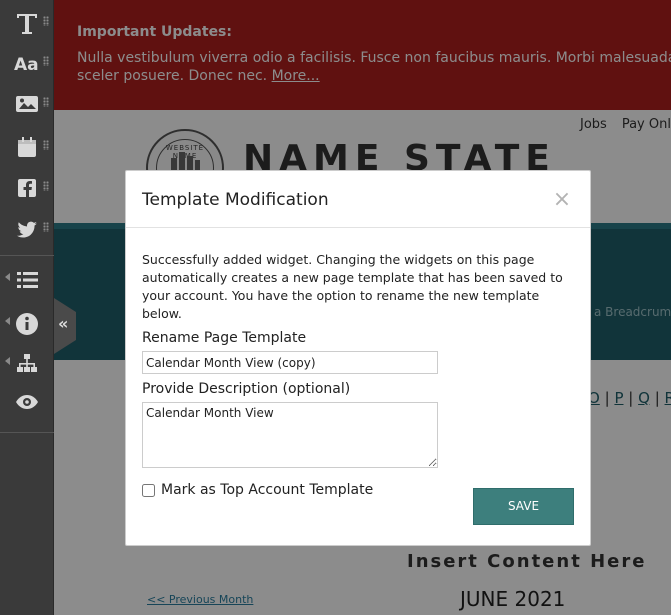 This screenshot has height=615, width=671. I want to click on save-button: SAVE, so click(523, 506).